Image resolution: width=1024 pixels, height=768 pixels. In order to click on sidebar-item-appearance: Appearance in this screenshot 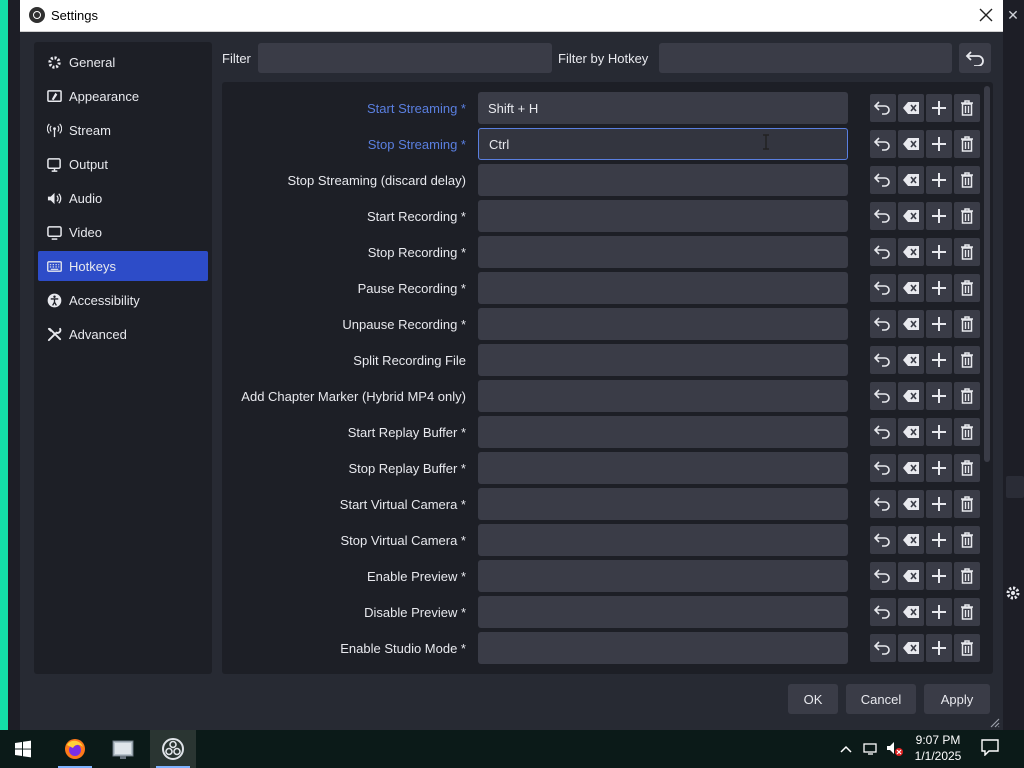, I will do `click(123, 96)`.